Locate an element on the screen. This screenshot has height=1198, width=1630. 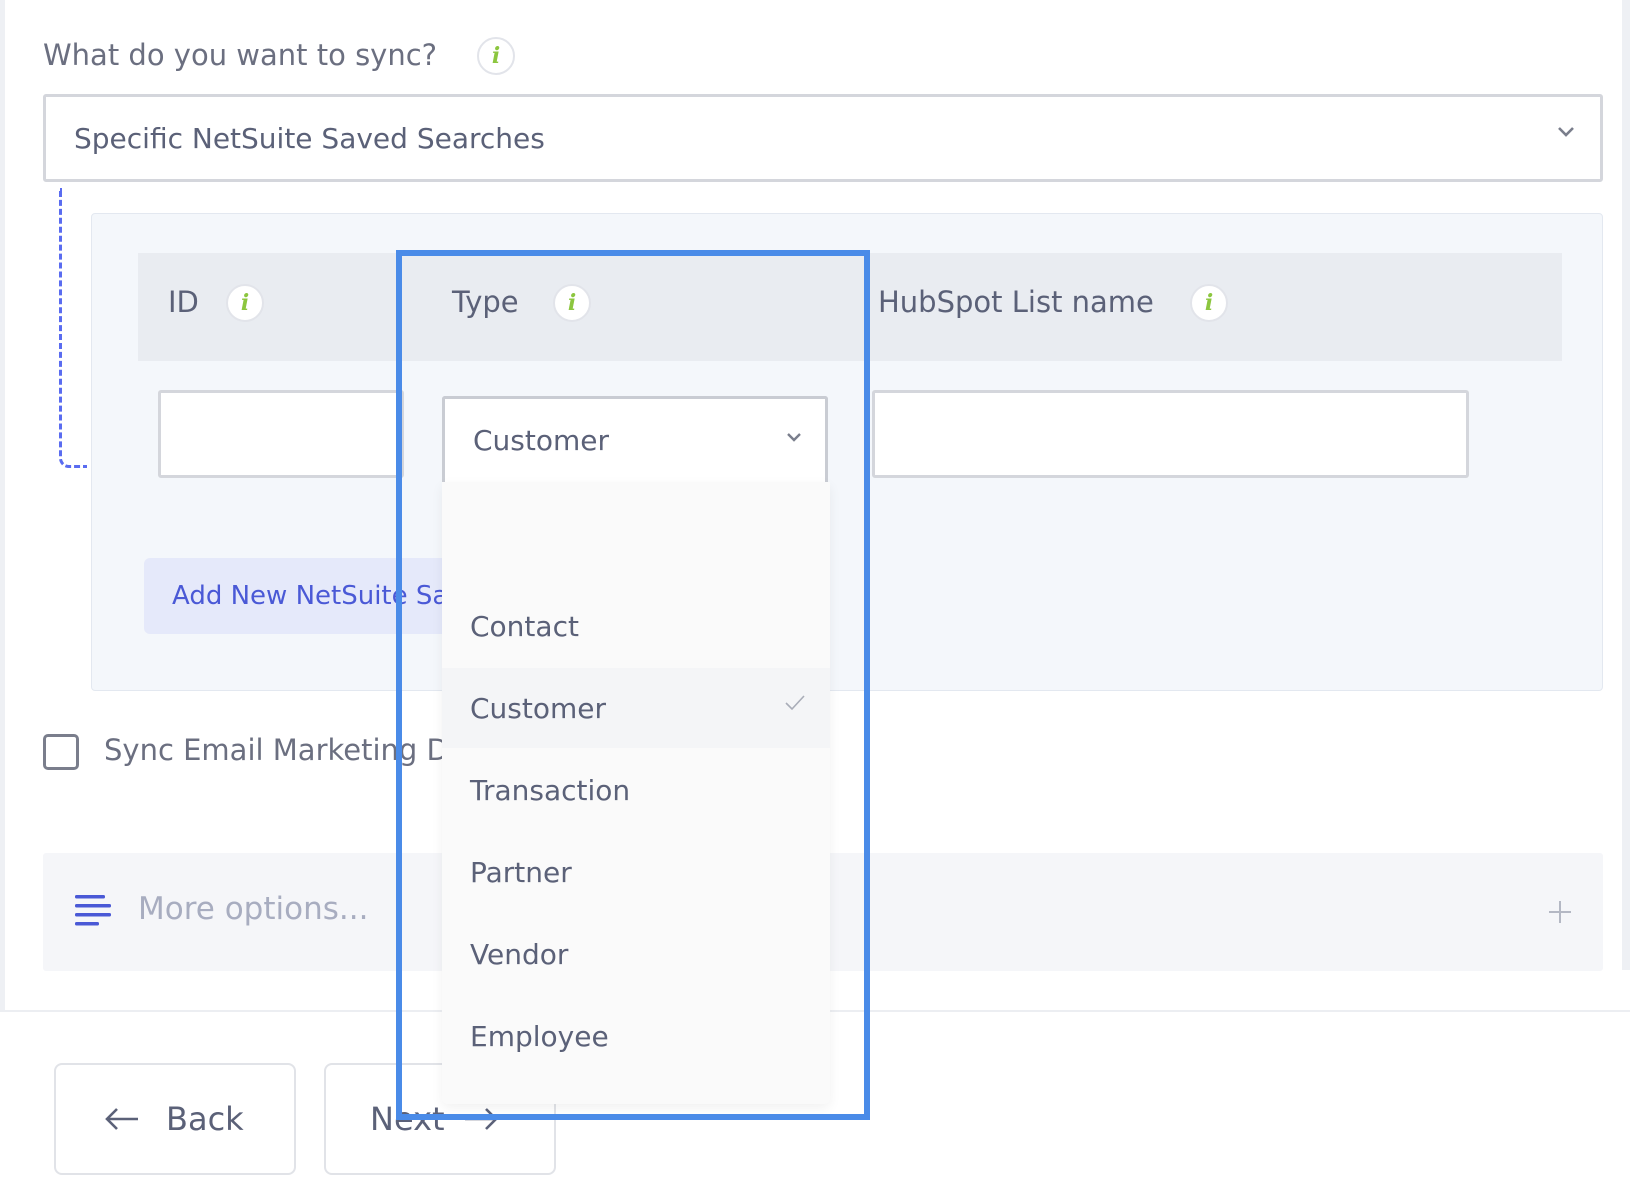
sync-type-select: Specific NetSuite Saved Searches is located at coordinates (823, 138).